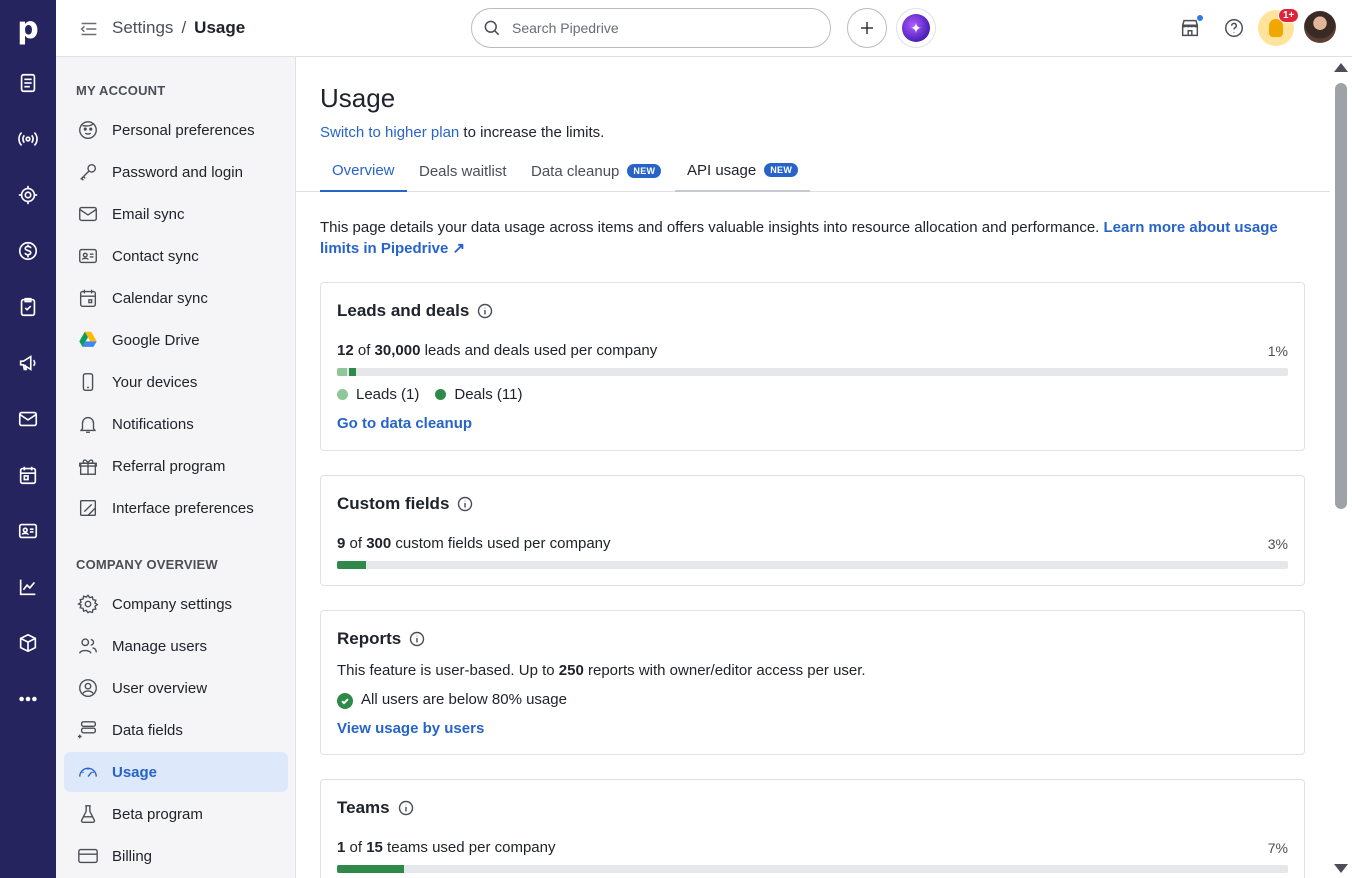 The width and height of the screenshot is (1352, 878). What do you see at coordinates (28, 643) in the screenshot?
I see `products-icon` at bounding box center [28, 643].